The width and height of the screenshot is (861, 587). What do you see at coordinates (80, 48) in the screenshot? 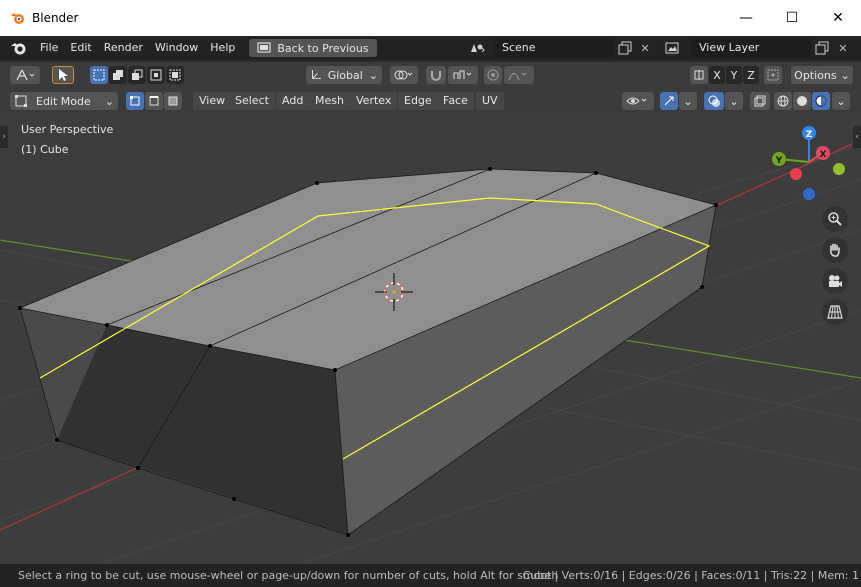
I see `menu-edit: Edit` at bounding box center [80, 48].